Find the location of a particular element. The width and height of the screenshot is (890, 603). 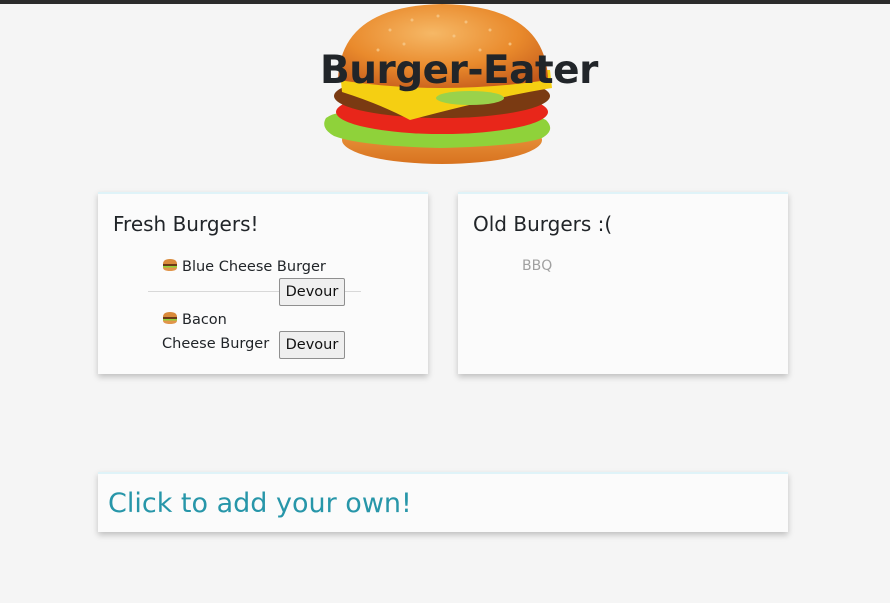

add-burger-link: Click to add your own! is located at coordinates (260, 503).